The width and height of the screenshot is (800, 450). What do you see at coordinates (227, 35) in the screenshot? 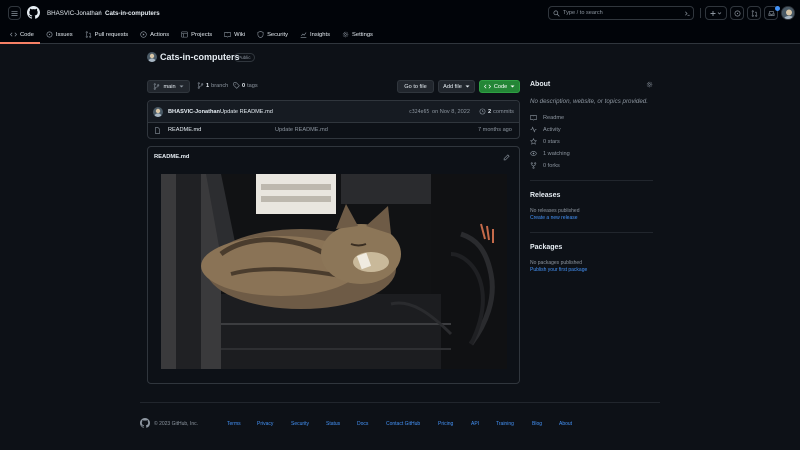
I see `book-icon` at bounding box center [227, 35].